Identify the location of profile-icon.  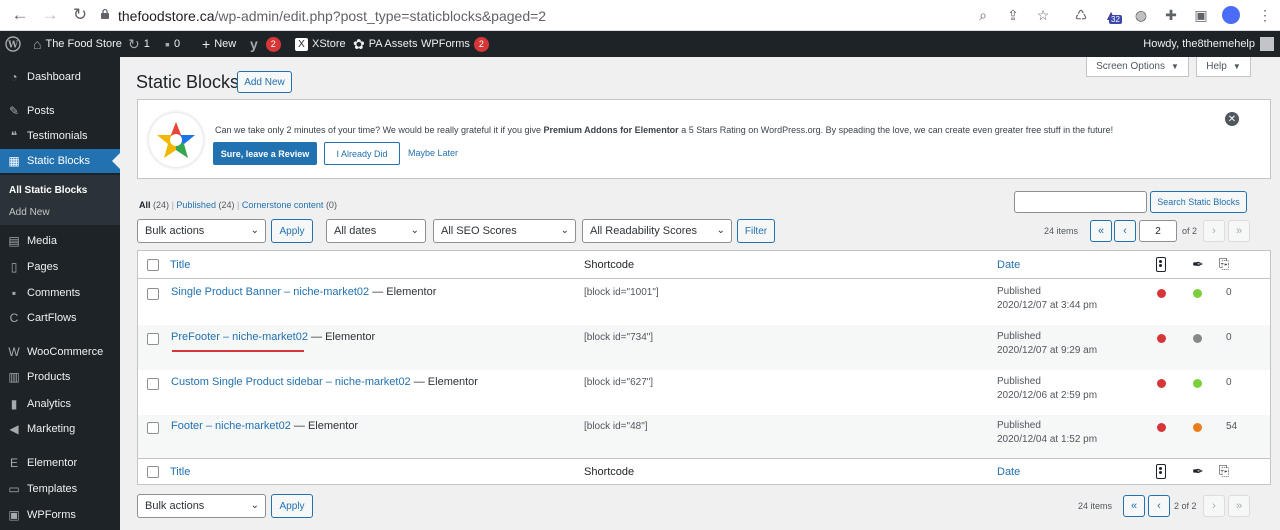
(1231, 15).